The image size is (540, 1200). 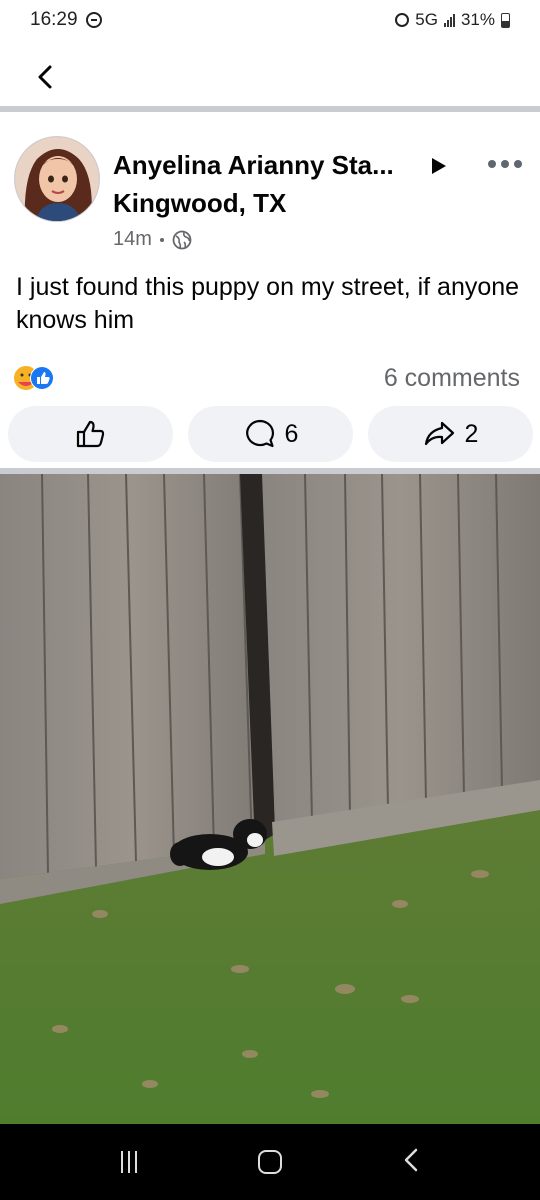 I want to click on share-button: 2, so click(x=450, y=434).